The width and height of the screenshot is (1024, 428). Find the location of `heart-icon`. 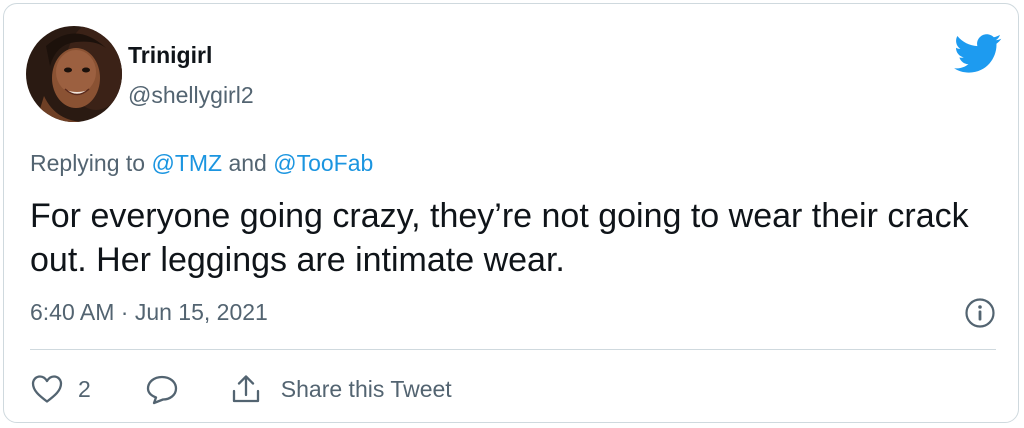

heart-icon is located at coordinates (47, 389).